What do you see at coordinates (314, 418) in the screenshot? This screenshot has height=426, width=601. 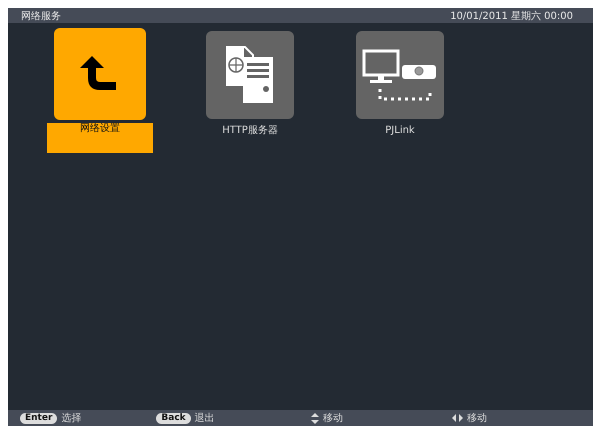 I see `up-down-arrows-icon` at bounding box center [314, 418].